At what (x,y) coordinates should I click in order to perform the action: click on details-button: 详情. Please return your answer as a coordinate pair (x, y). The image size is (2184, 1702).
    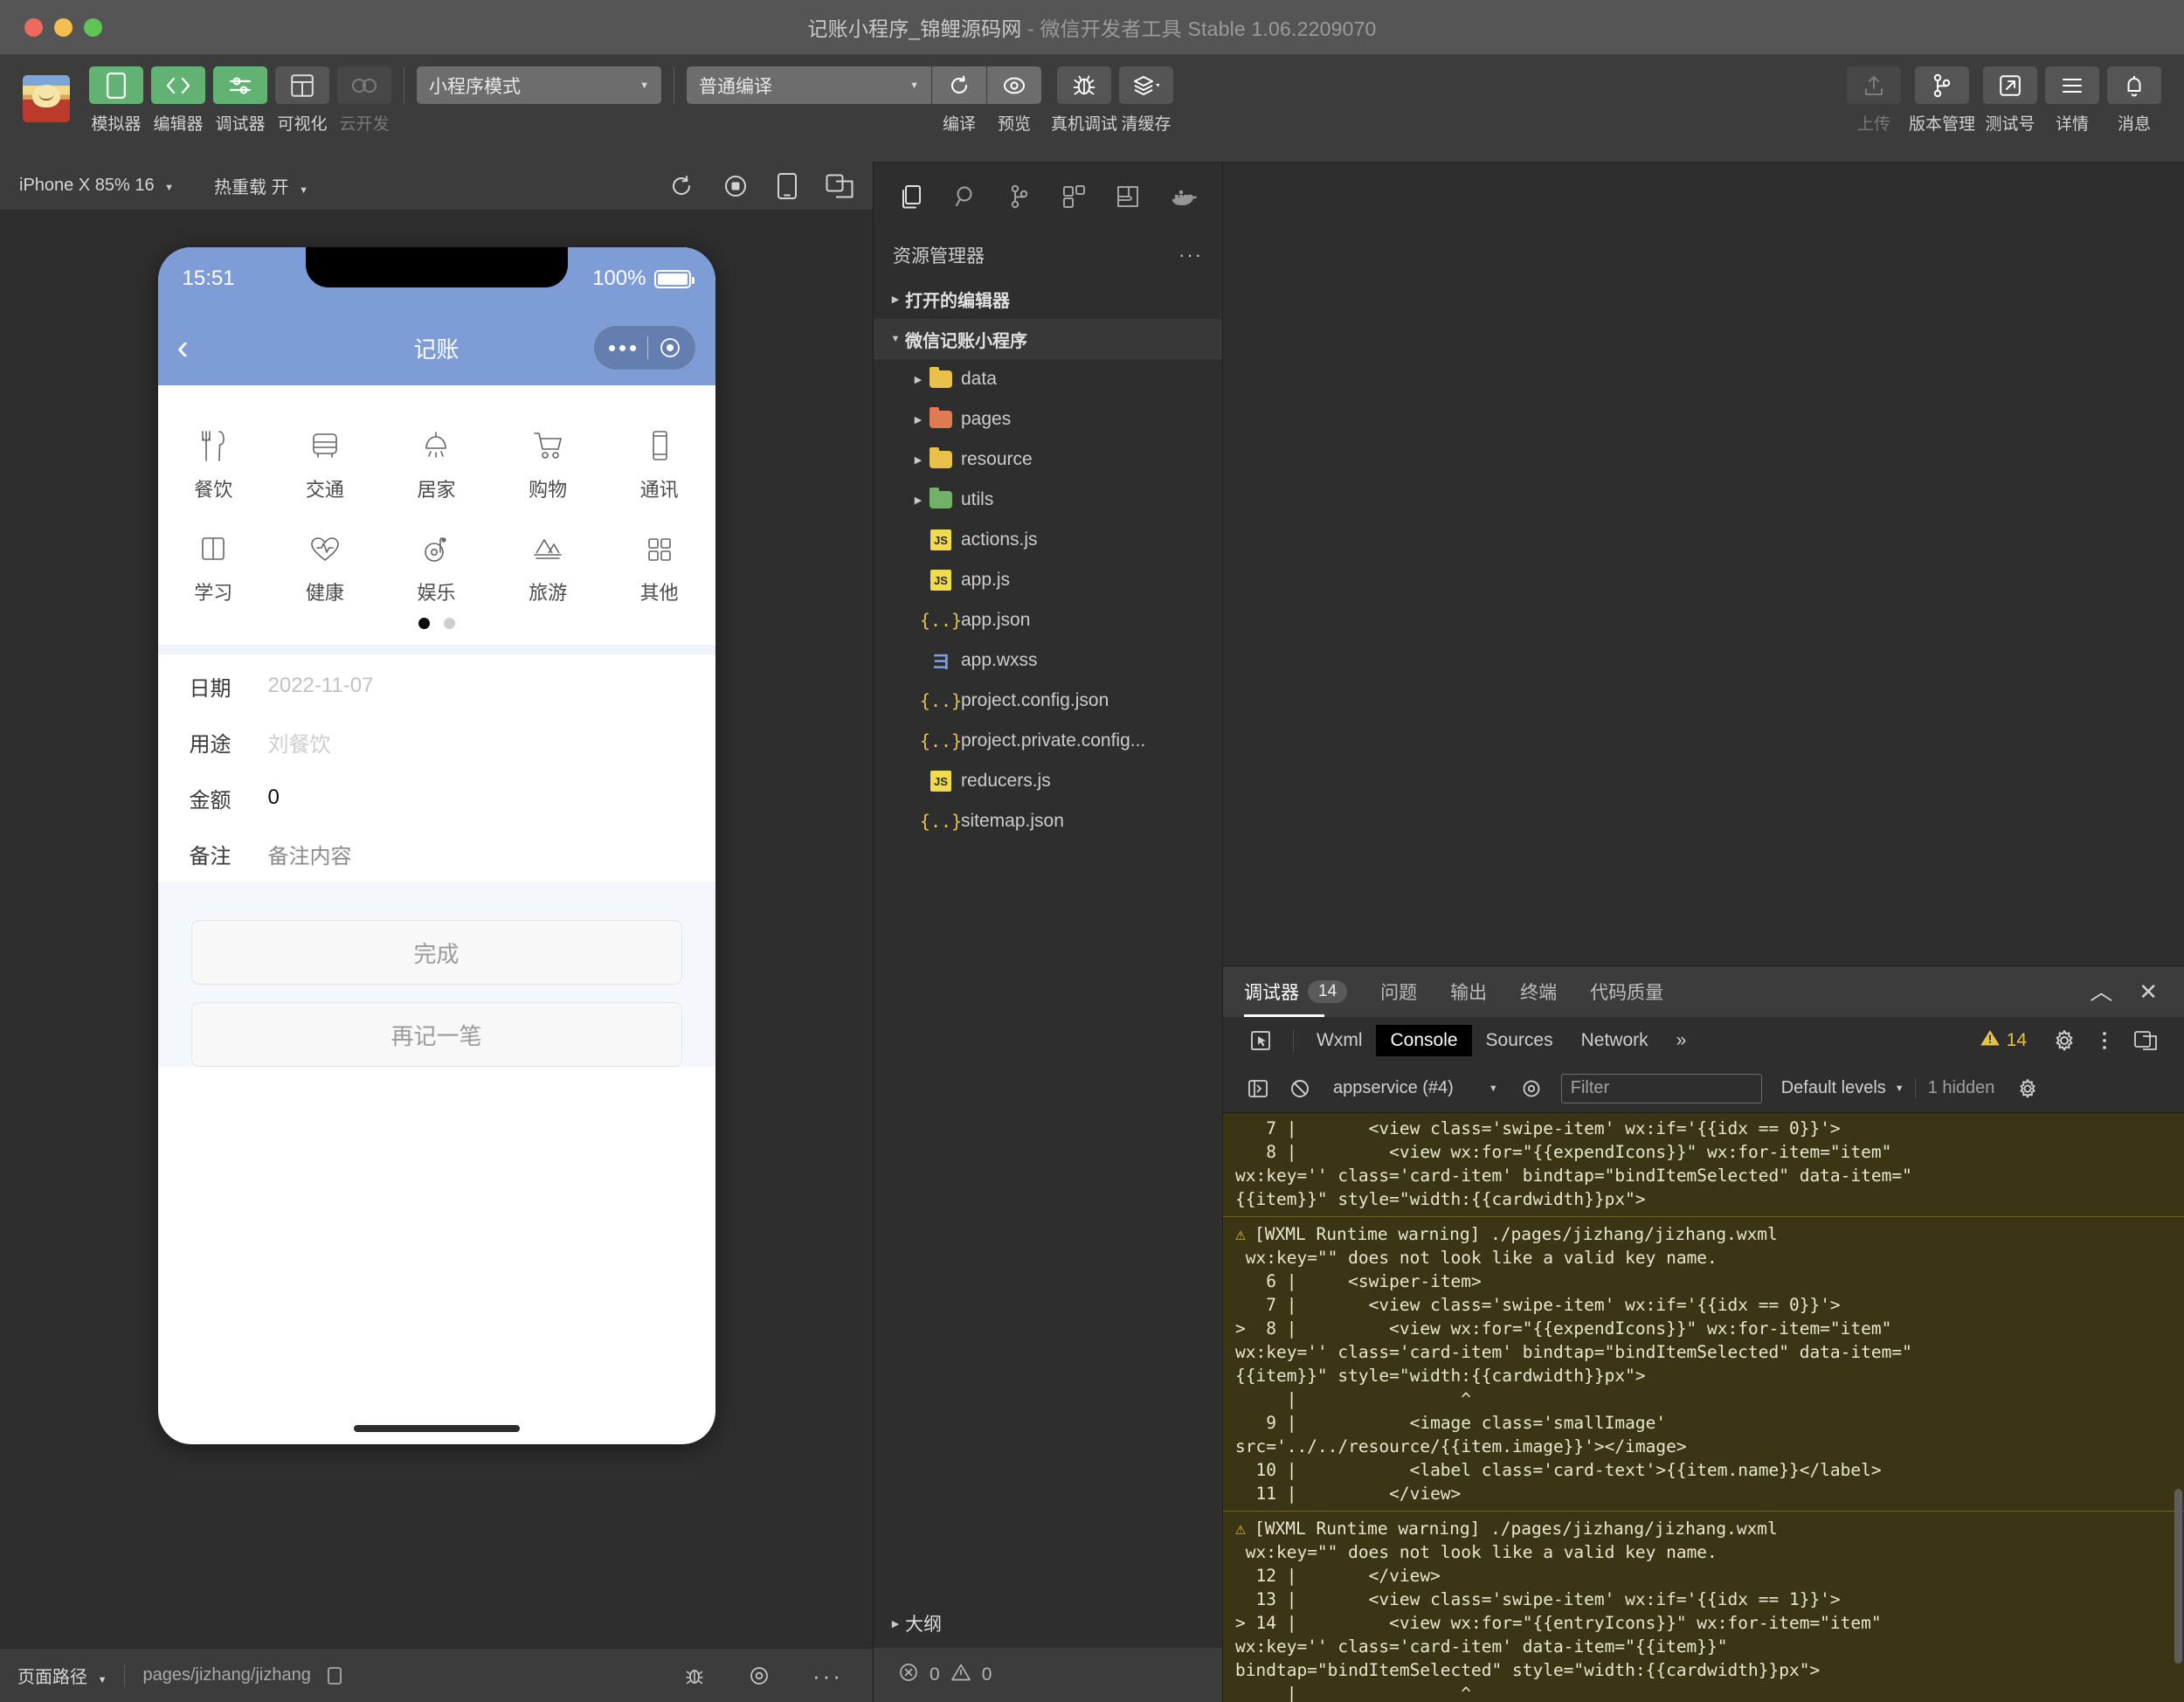
    Looking at the image, I should click on (2072, 100).